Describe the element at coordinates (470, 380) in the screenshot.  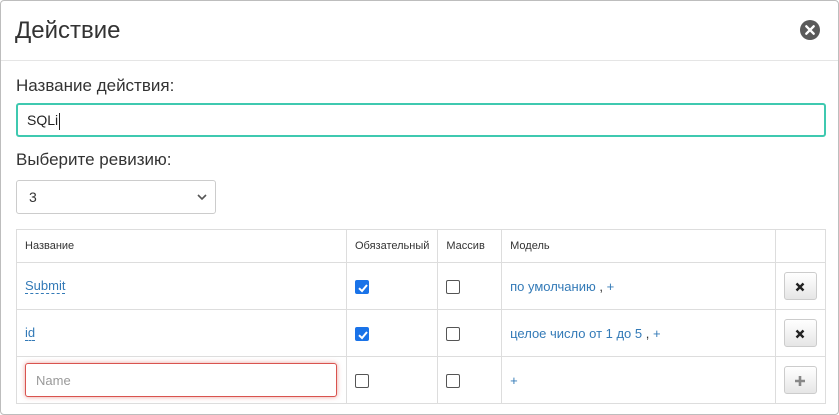
I see `new-array-cell` at that location.